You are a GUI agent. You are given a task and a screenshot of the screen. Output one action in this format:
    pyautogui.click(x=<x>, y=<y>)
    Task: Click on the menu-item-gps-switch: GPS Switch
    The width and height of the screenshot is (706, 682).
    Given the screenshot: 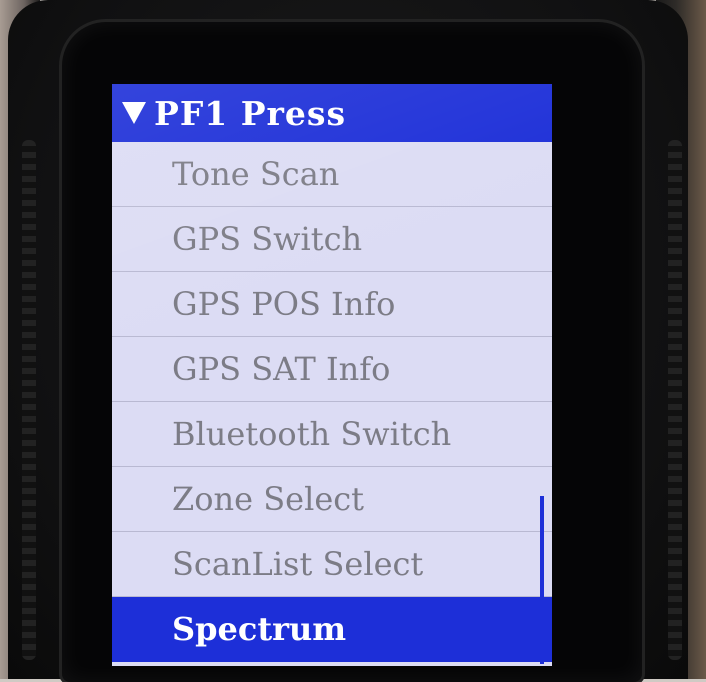 What is the action you would take?
    pyautogui.click(x=332, y=239)
    